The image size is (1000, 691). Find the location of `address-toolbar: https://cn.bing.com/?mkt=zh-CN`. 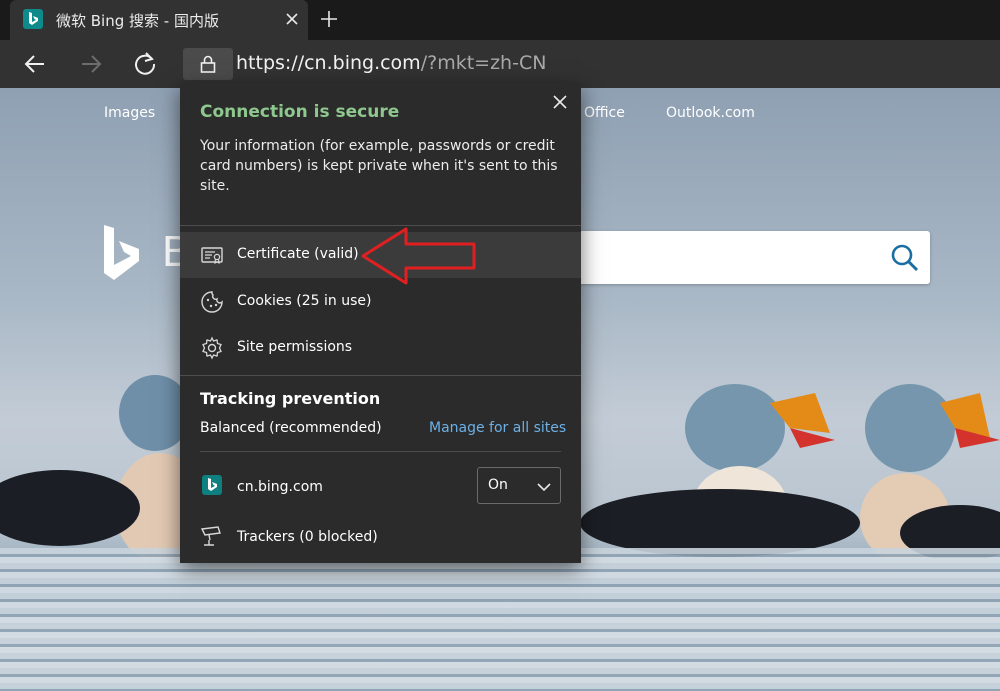

address-toolbar: https://cn.bing.com/?mkt=zh-CN is located at coordinates (500, 64).